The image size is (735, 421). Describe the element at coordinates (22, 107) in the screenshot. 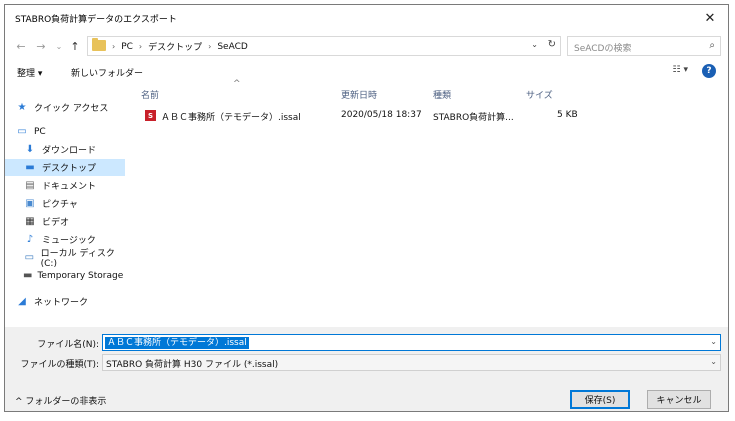

I see `star-icon: ★` at that location.